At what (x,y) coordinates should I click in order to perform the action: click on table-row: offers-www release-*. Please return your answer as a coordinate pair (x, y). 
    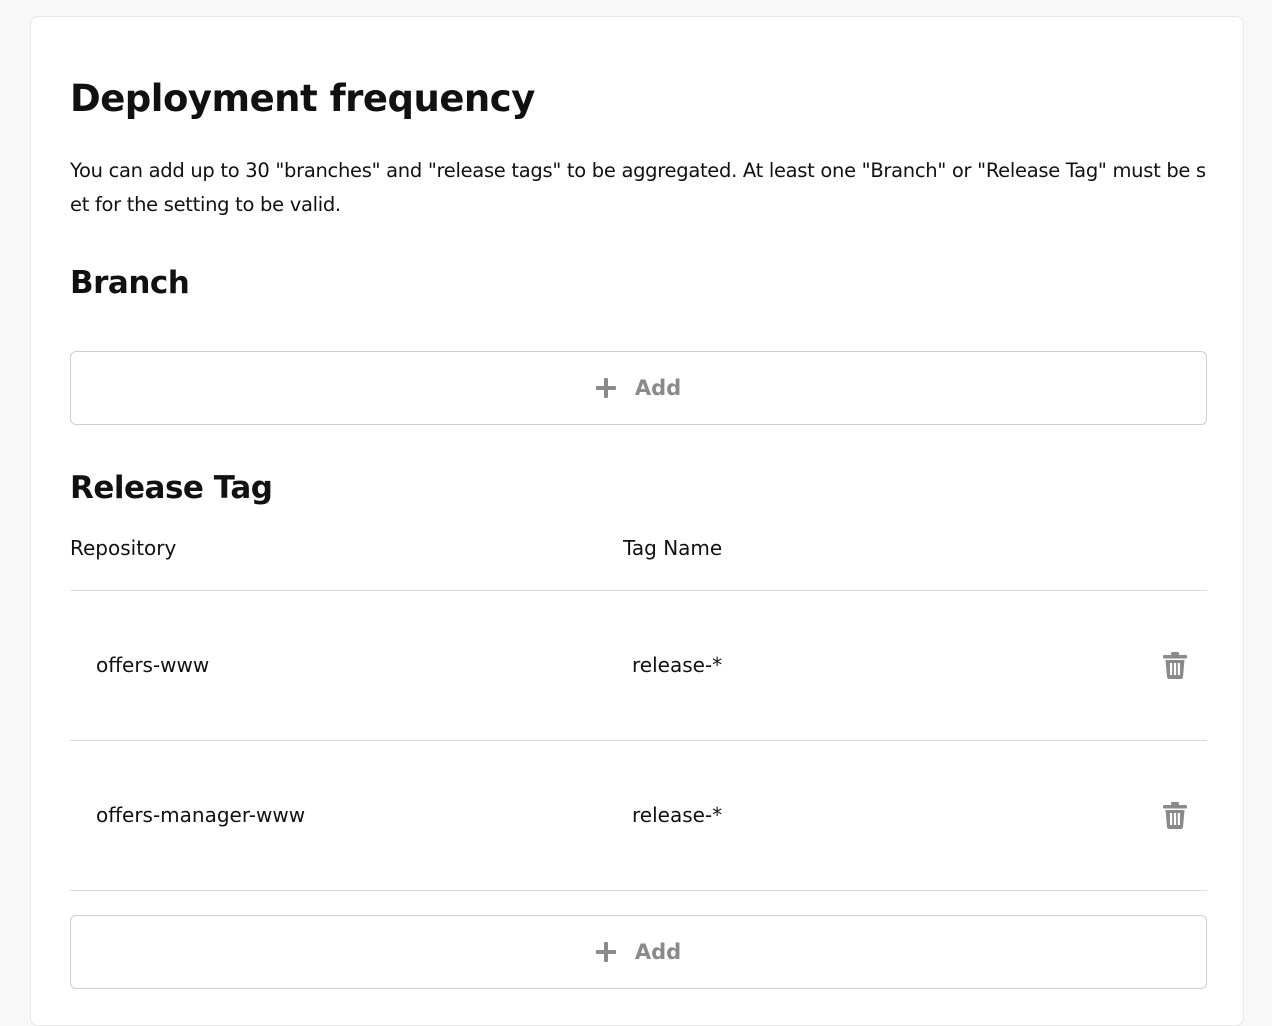
    Looking at the image, I should click on (638, 665).